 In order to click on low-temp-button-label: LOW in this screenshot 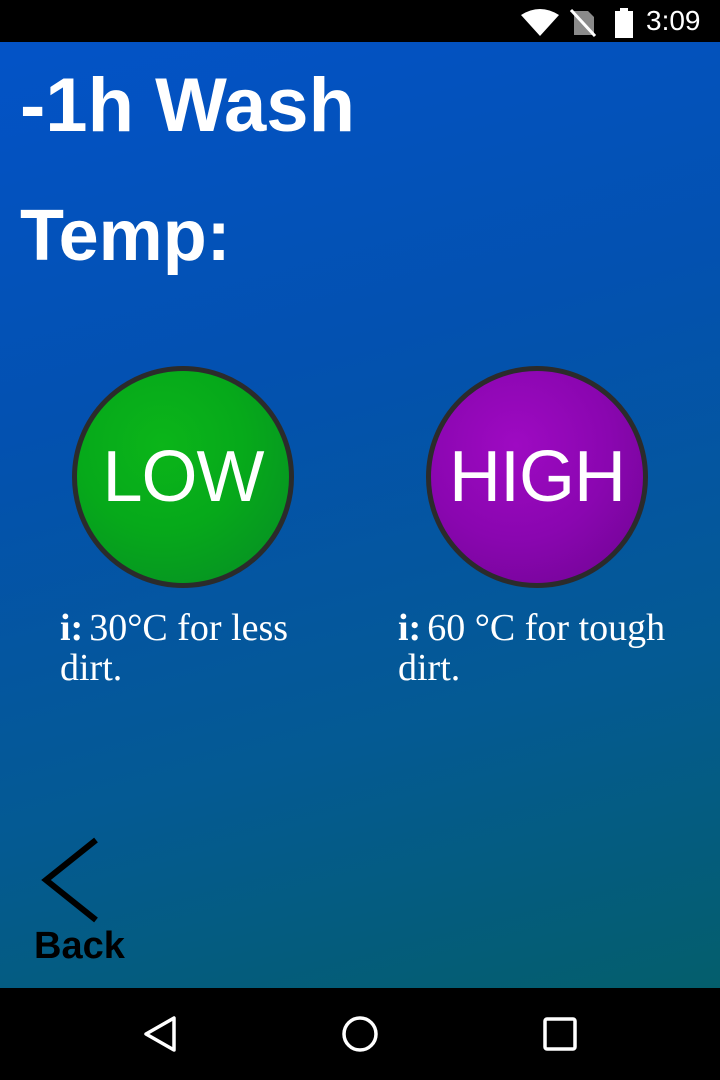, I will do `click(183, 477)`.